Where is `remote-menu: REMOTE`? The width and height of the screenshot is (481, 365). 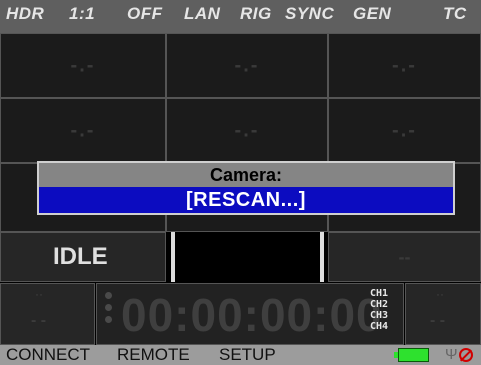
remote-menu: REMOTE is located at coordinates (153, 355).